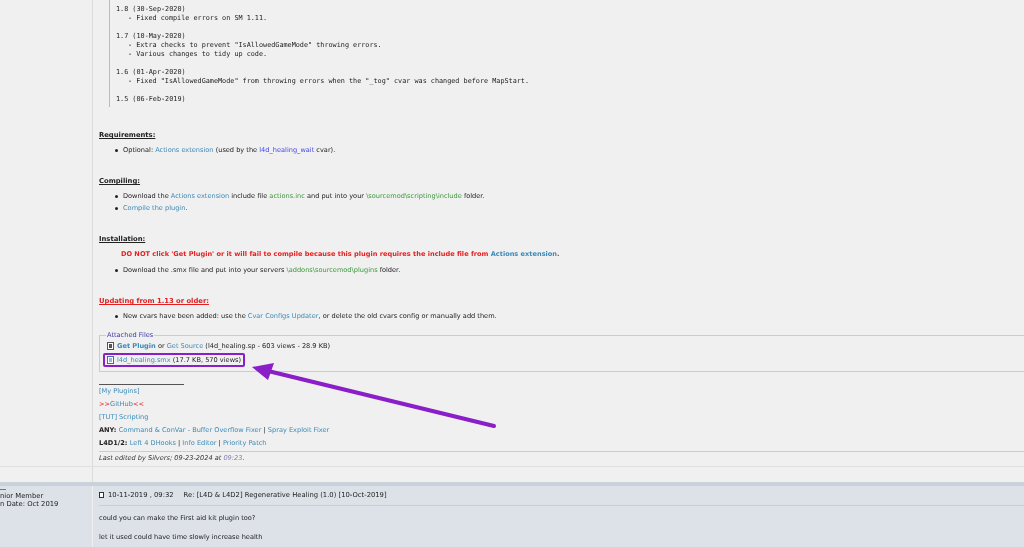  What do you see at coordinates (110, 346) in the screenshot?
I see `attachment-icon` at bounding box center [110, 346].